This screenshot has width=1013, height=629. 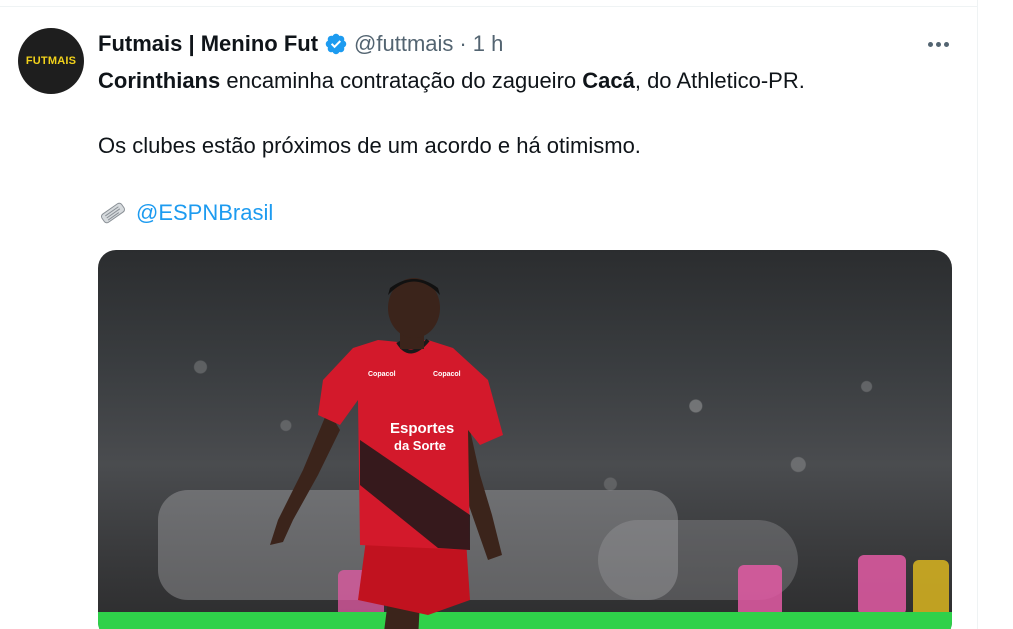 I want to click on text-segment: , do Athletico-PR., so click(x=719, y=80).